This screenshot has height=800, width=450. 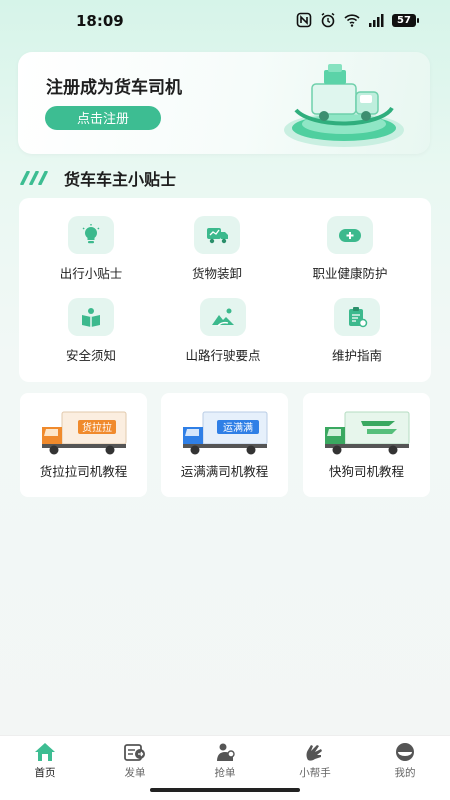 I want to click on nav-grab-order: 抢单, so click(x=225, y=759).